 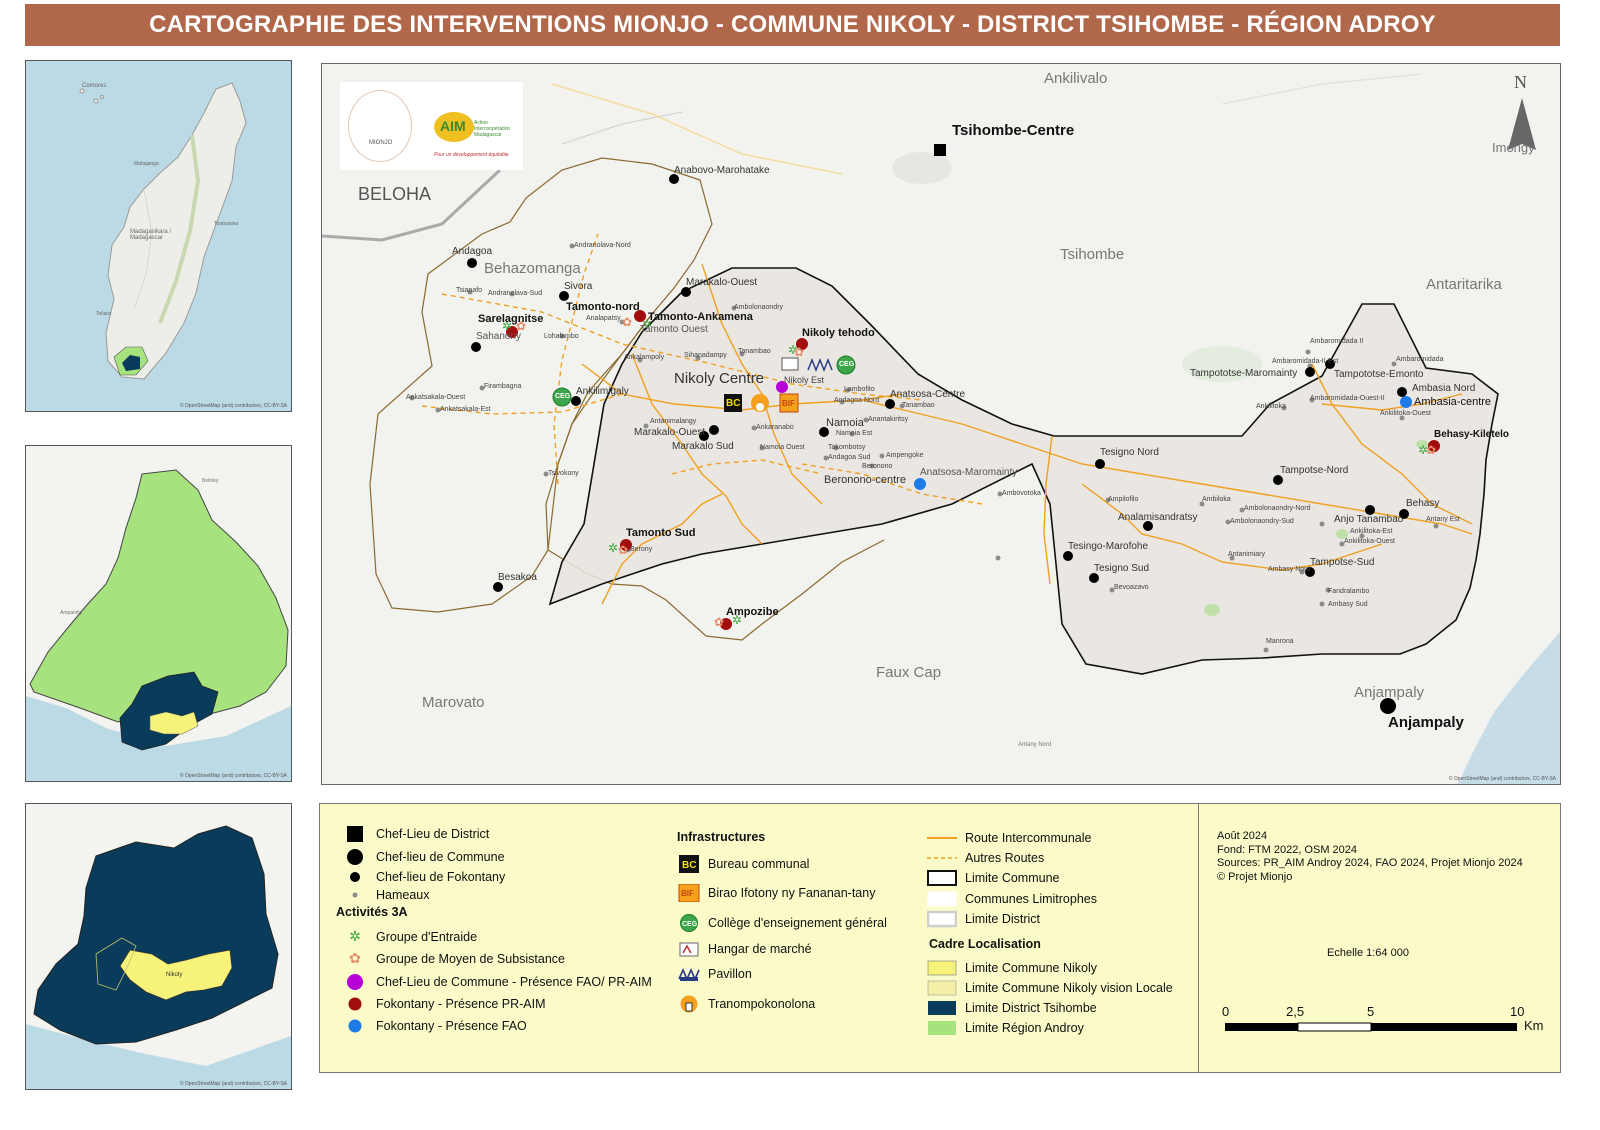 What do you see at coordinates (1314, 470) in the screenshot?
I see `fokontany-label: Tampotse-Nord` at bounding box center [1314, 470].